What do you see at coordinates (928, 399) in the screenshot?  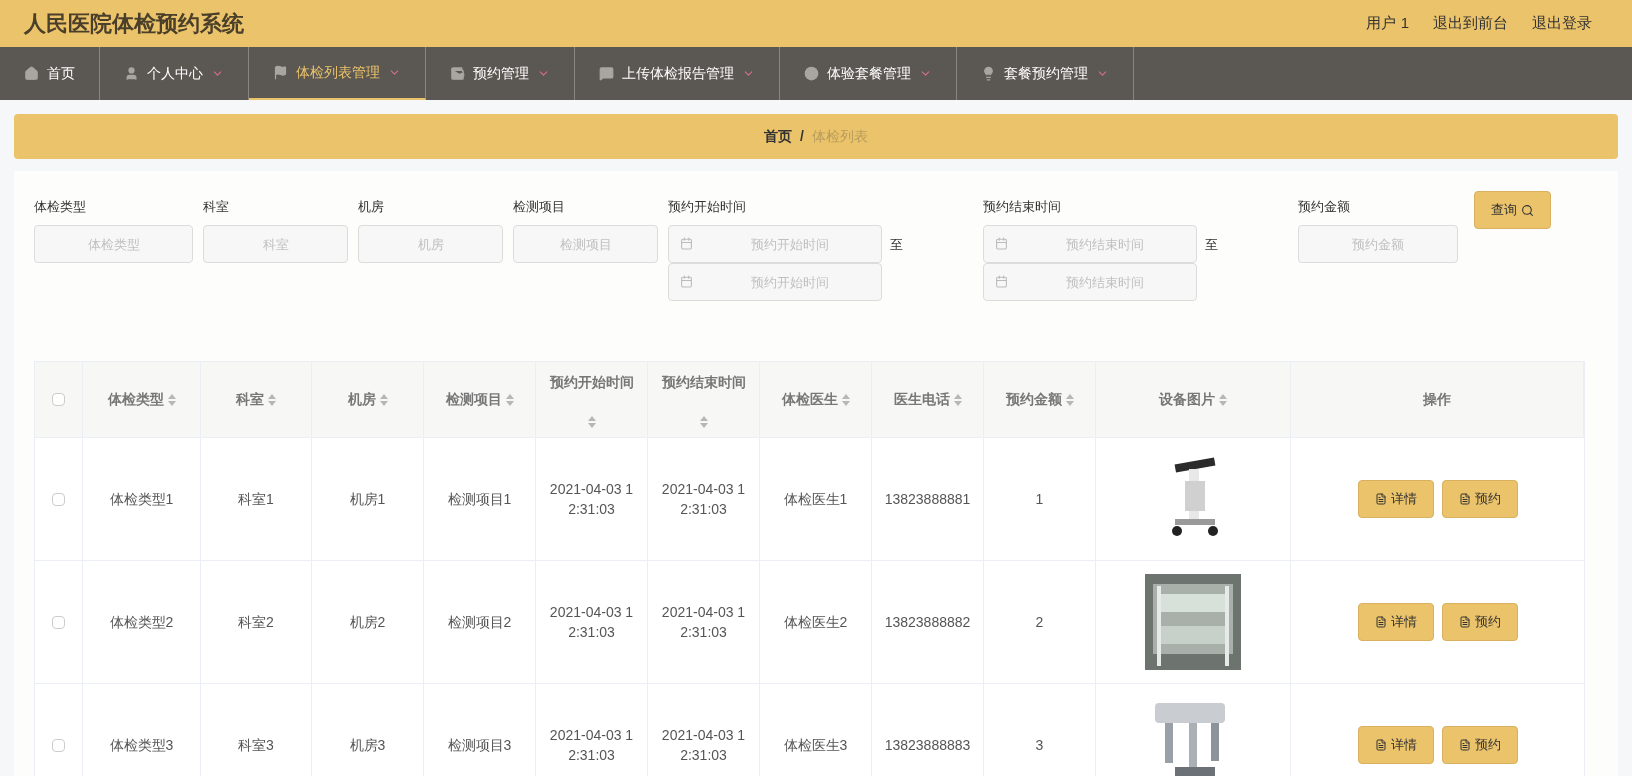 I see `column-header: 医生电话` at bounding box center [928, 399].